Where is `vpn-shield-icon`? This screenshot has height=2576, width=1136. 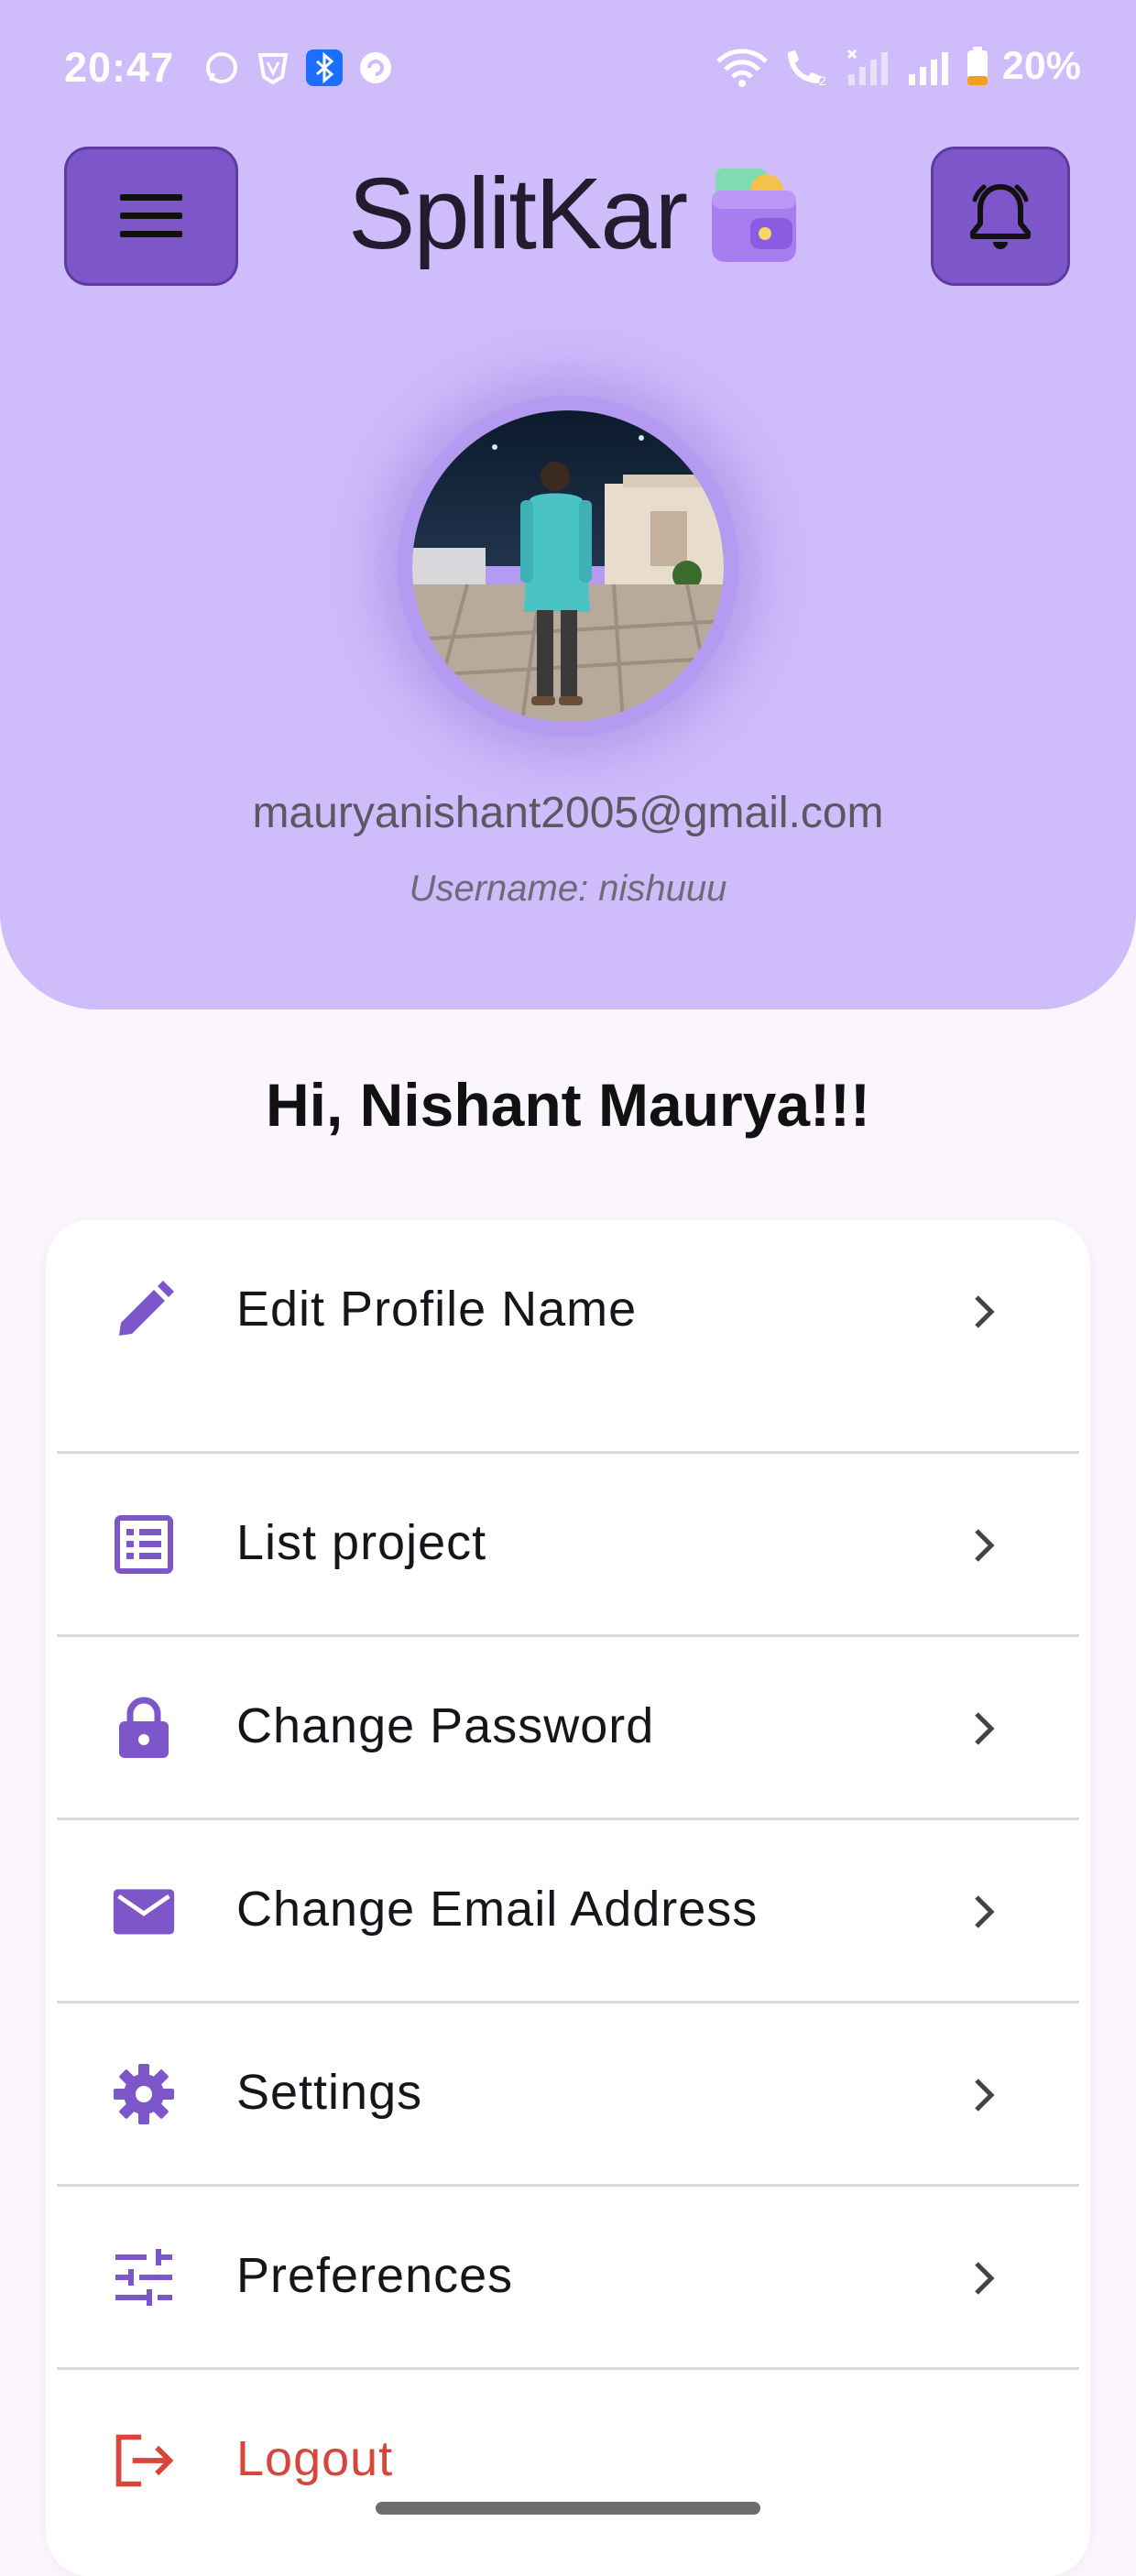
vpn-shield-icon is located at coordinates (273, 69).